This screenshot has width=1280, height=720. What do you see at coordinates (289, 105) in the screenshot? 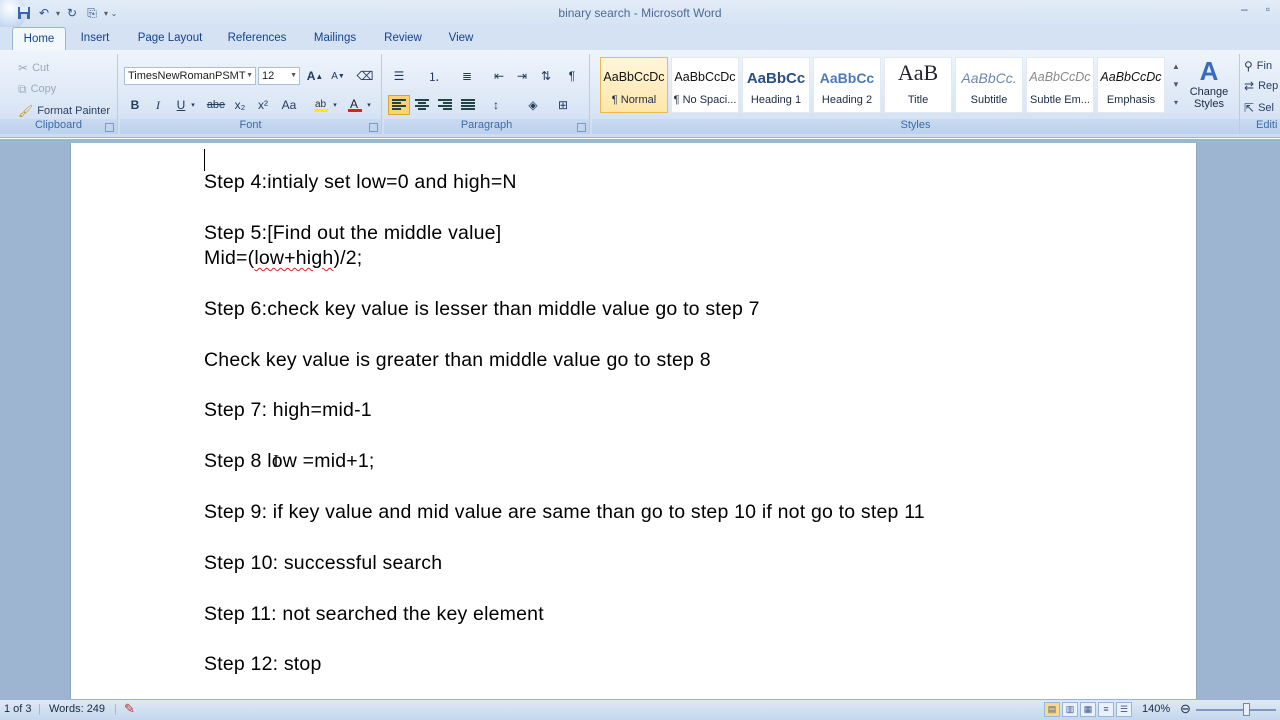
I see `change-case-button: Aa` at bounding box center [289, 105].